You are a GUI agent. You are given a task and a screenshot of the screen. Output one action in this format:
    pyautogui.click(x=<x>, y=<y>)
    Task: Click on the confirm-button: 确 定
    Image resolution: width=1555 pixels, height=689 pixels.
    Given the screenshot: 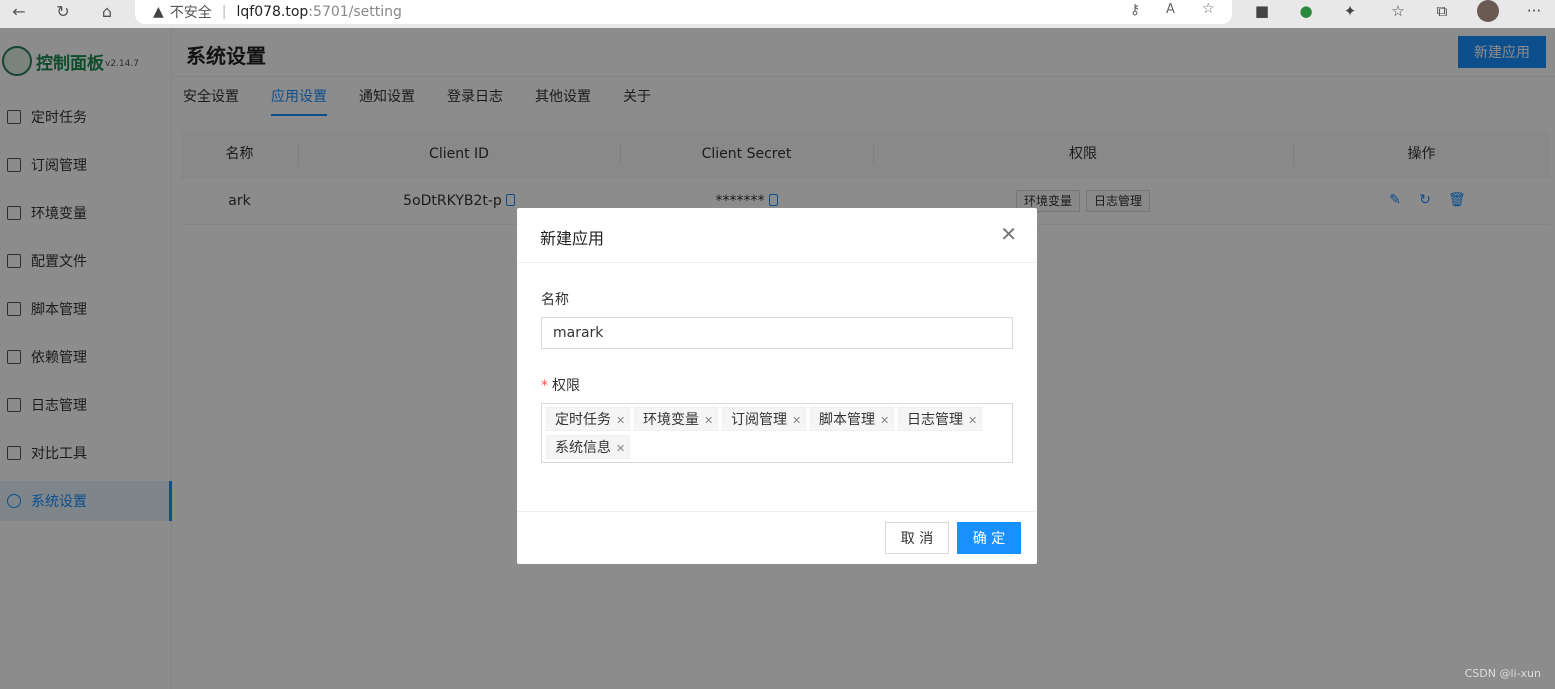 What is the action you would take?
    pyautogui.click(x=989, y=538)
    